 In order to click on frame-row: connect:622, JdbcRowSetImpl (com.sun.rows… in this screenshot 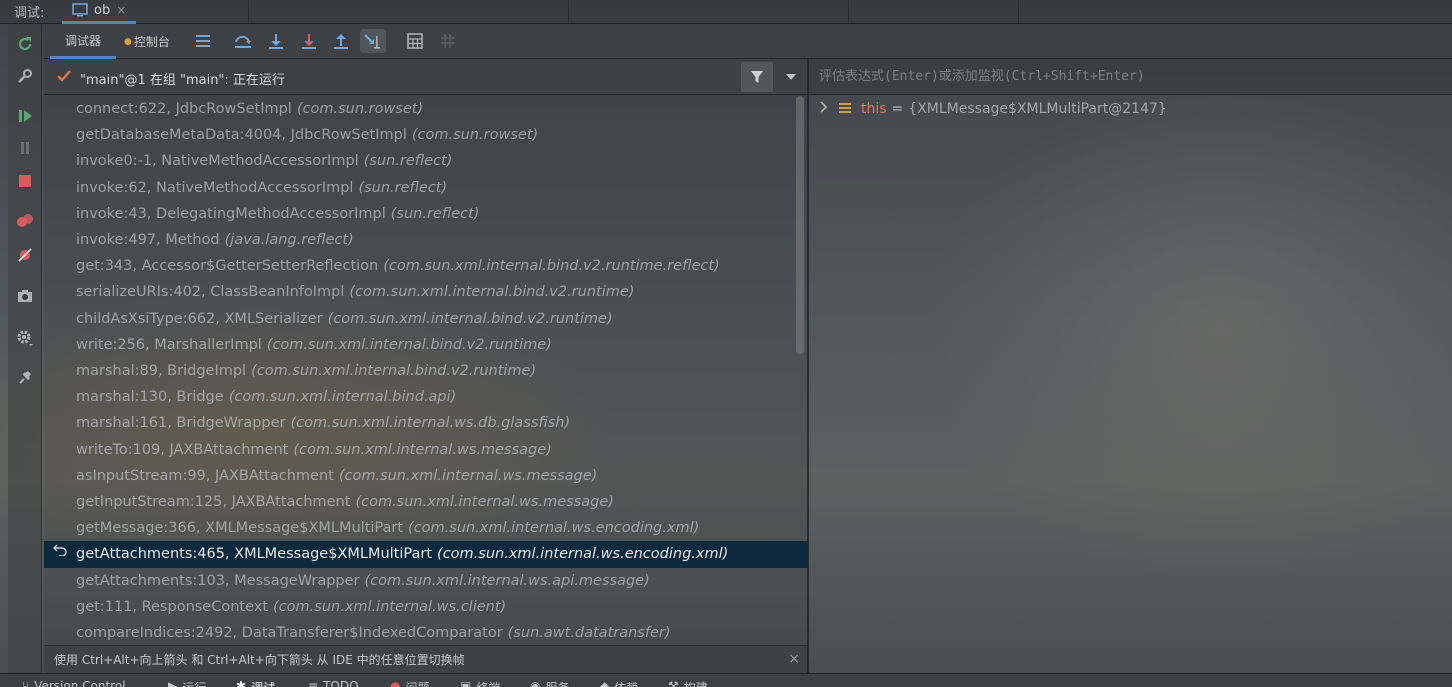, I will do `click(420, 109)`.